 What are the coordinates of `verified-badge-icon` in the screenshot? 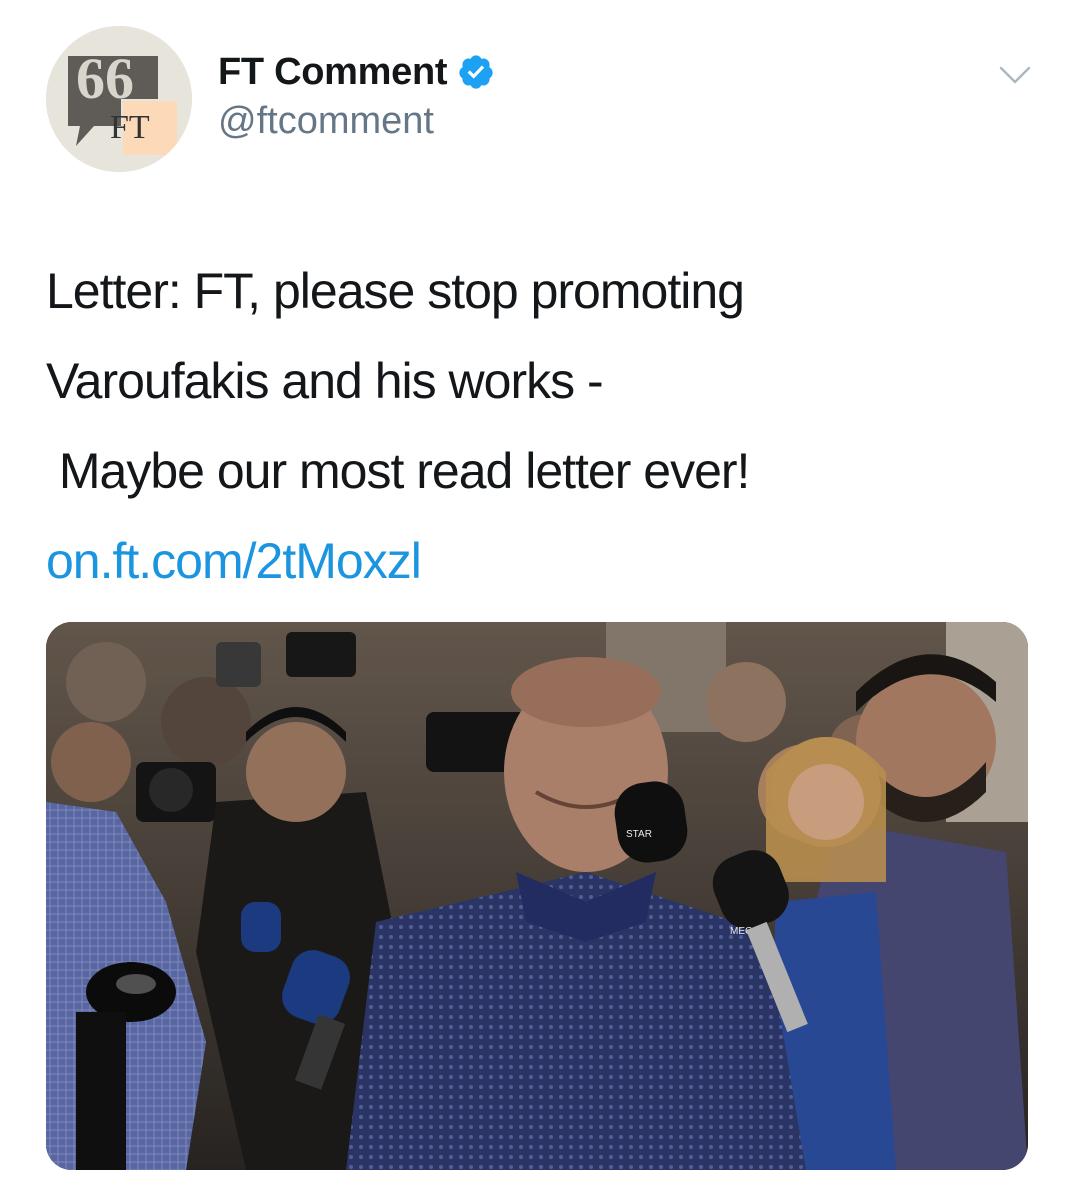 It's located at (476, 72).